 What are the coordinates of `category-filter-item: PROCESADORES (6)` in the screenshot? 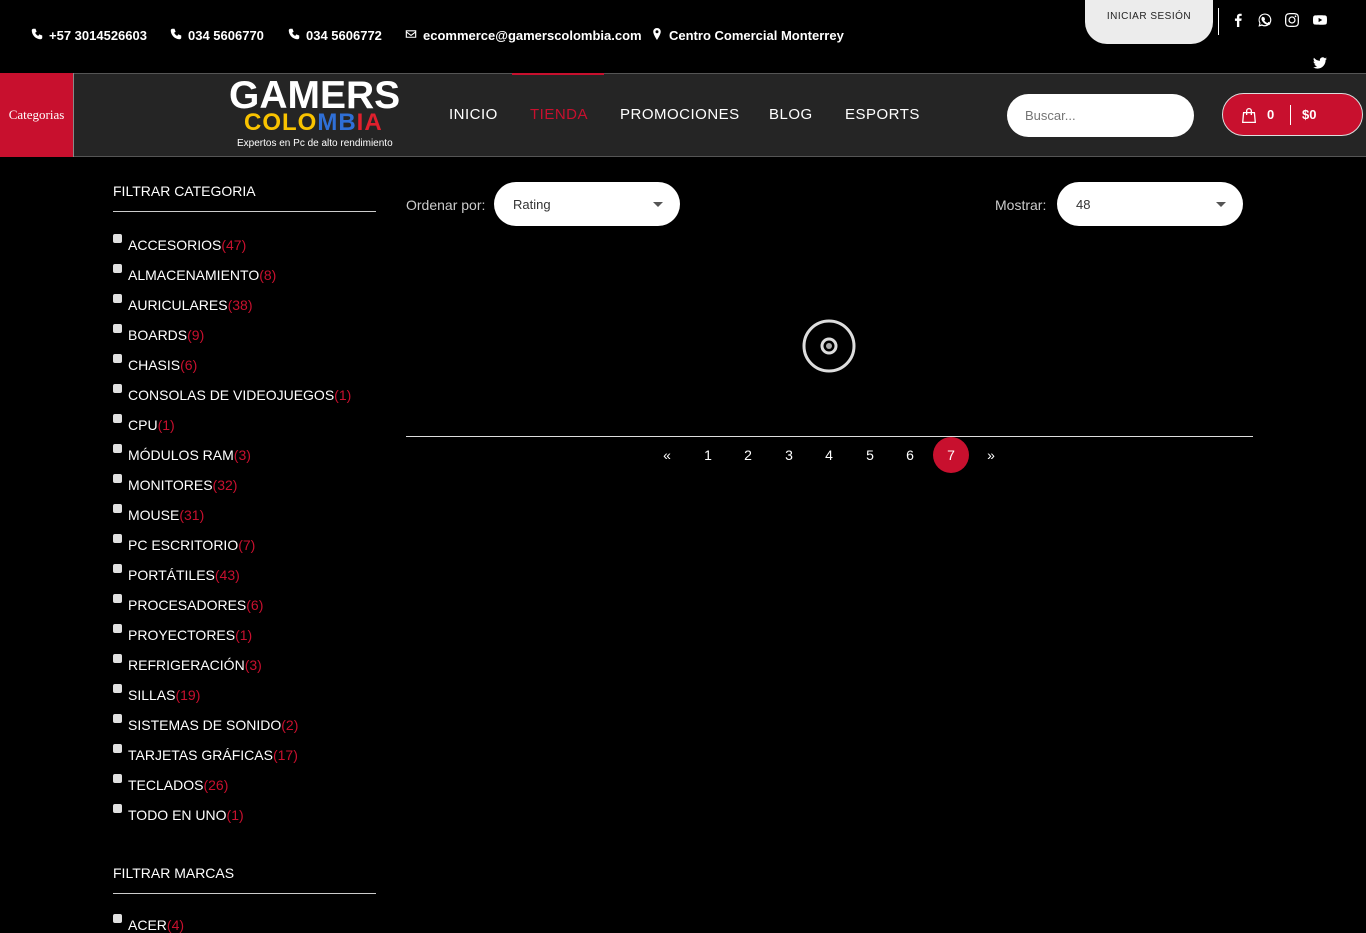 It's located at (188, 603).